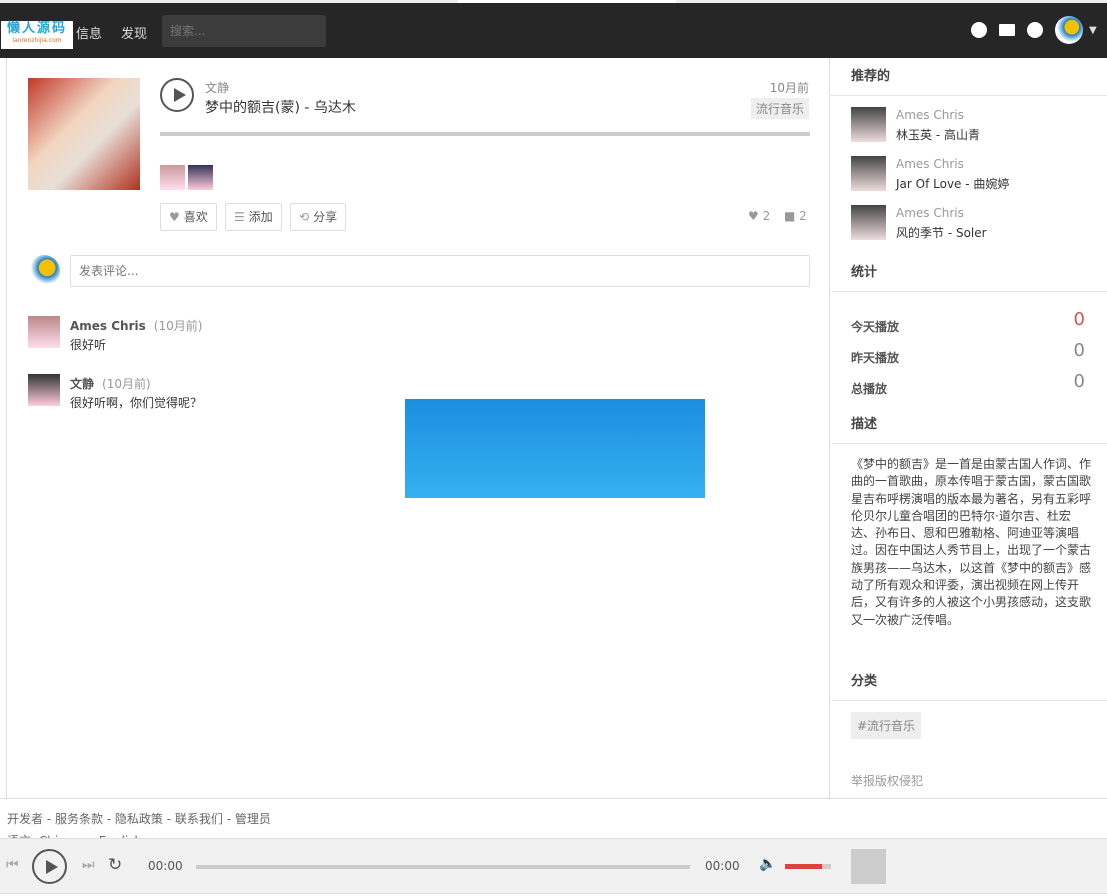 This screenshot has width=1107, height=896. I want to click on report-link: 举报版权侵犯, so click(887, 780).